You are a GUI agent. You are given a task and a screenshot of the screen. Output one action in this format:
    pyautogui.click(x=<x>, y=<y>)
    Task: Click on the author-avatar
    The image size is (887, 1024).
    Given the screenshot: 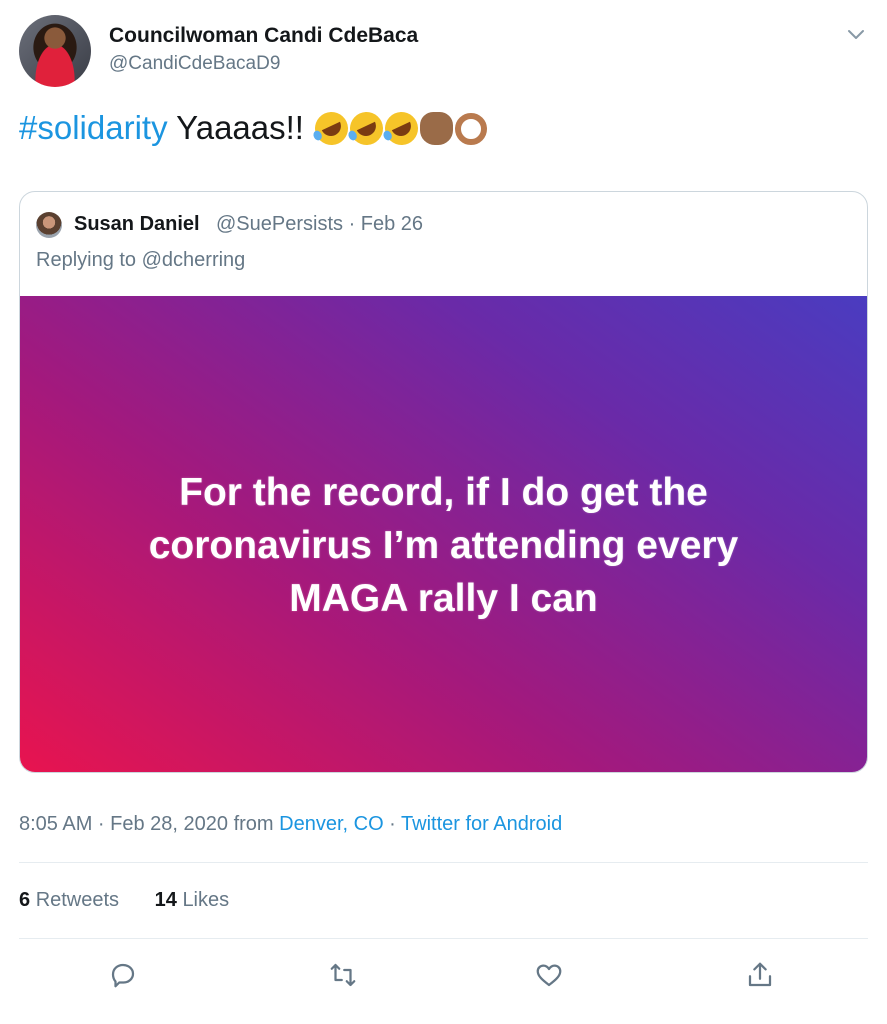 What is the action you would take?
    pyautogui.click(x=55, y=51)
    